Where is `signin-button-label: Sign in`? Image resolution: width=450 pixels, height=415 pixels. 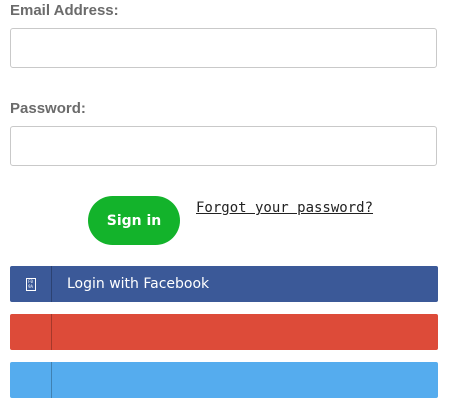
signin-button-label: Sign in is located at coordinates (134, 220).